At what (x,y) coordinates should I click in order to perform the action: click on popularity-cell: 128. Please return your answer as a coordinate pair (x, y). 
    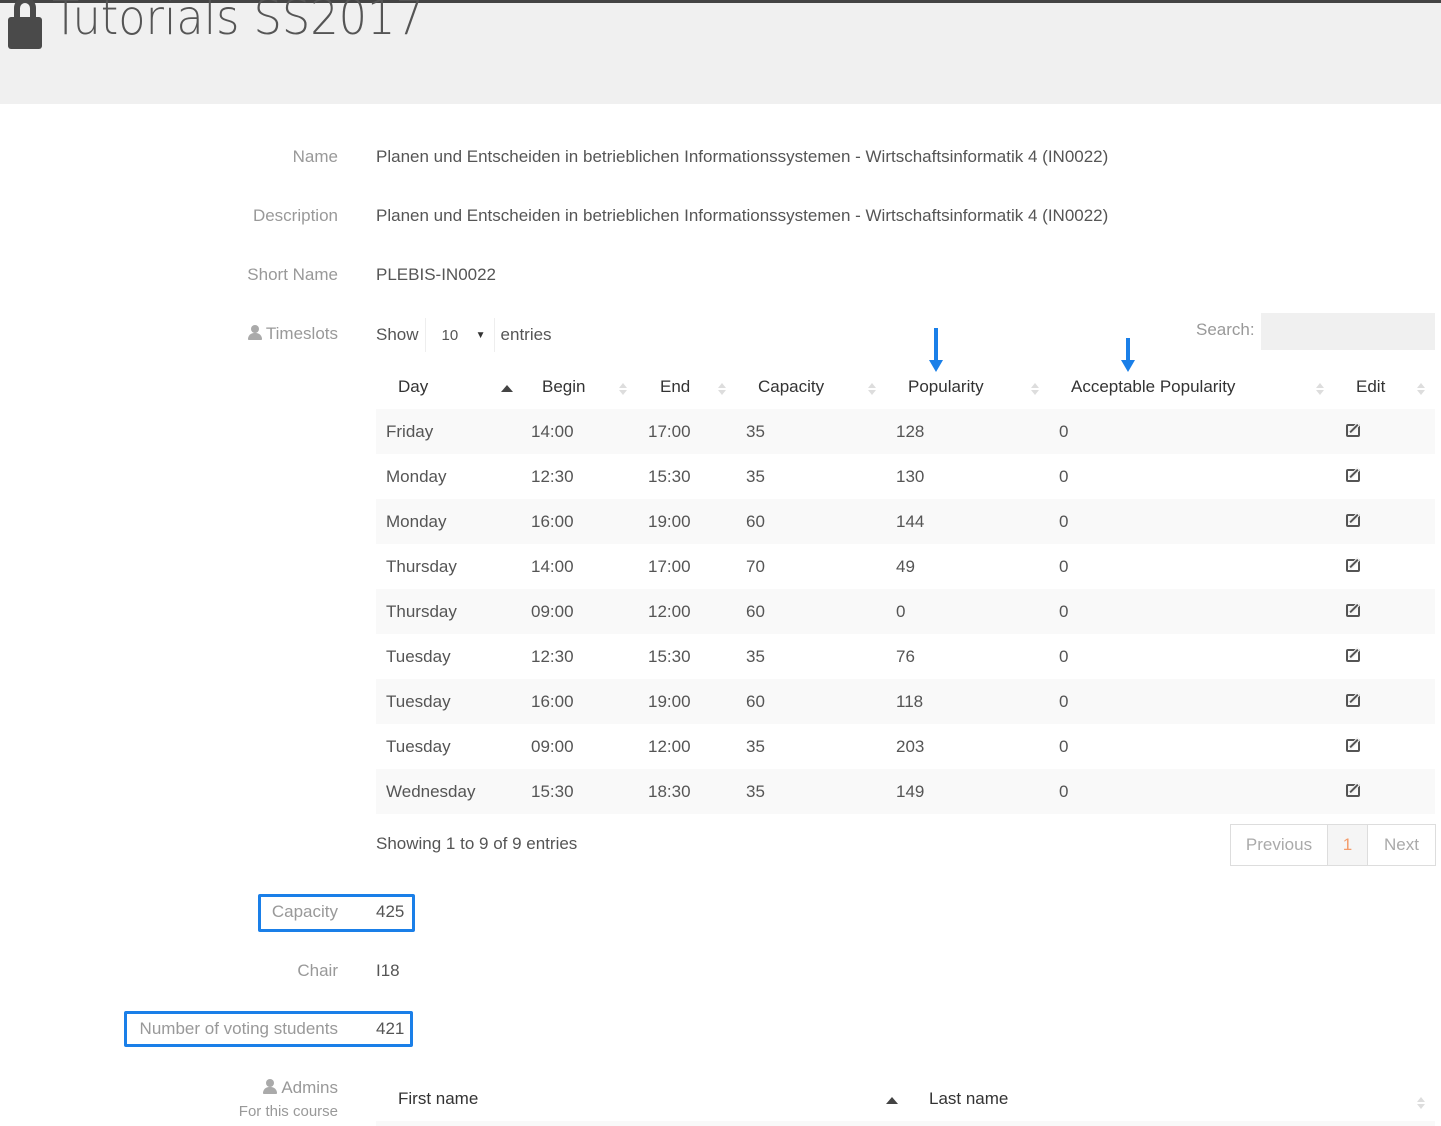
    Looking at the image, I should click on (910, 431).